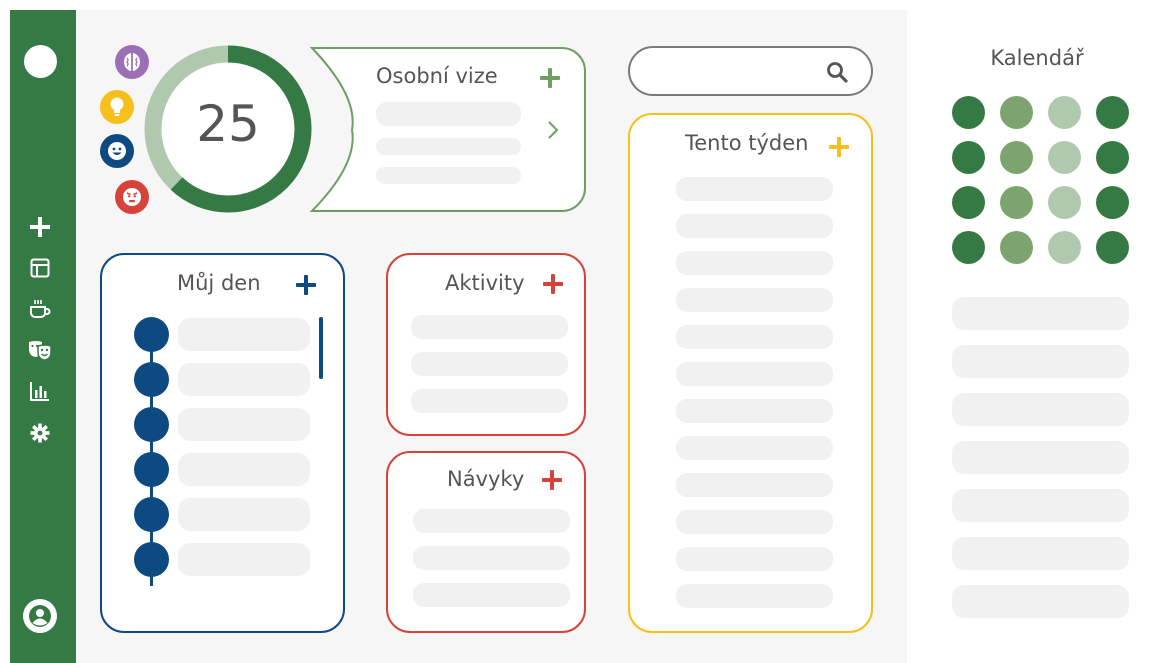 The width and height of the screenshot is (1167, 663). Describe the element at coordinates (735, 71) in the screenshot. I see `search-input` at that location.